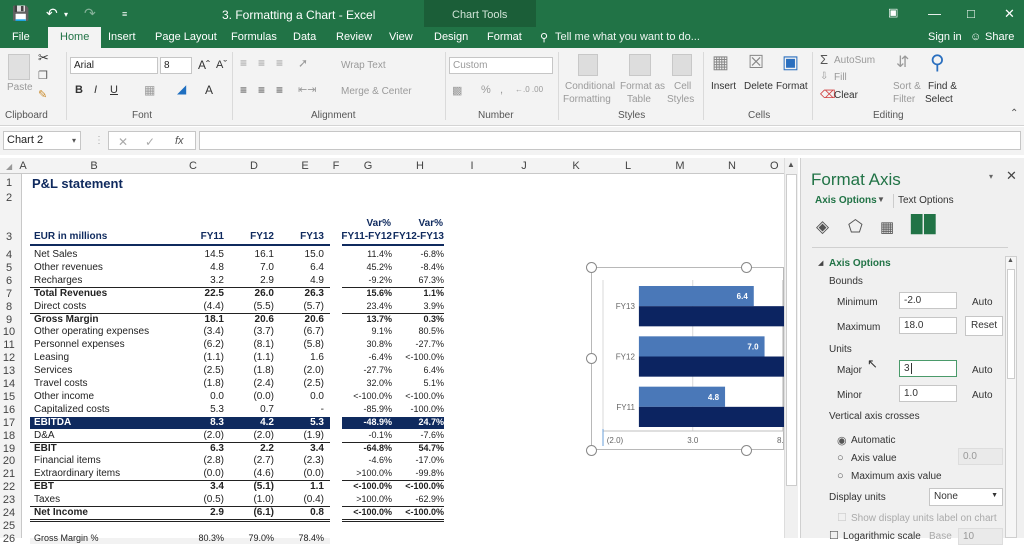 Image resolution: width=1024 pixels, height=545 pixels. I want to click on cell-h: -100.0%, so click(418, 409).